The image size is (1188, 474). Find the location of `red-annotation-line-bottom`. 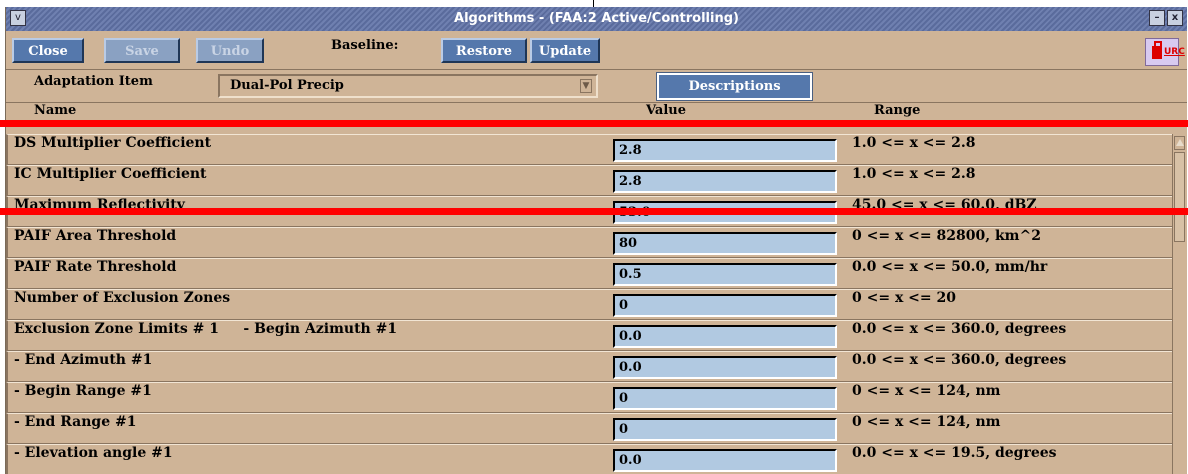

red-annotation-line-bottom is located at coordinates (594, 211).